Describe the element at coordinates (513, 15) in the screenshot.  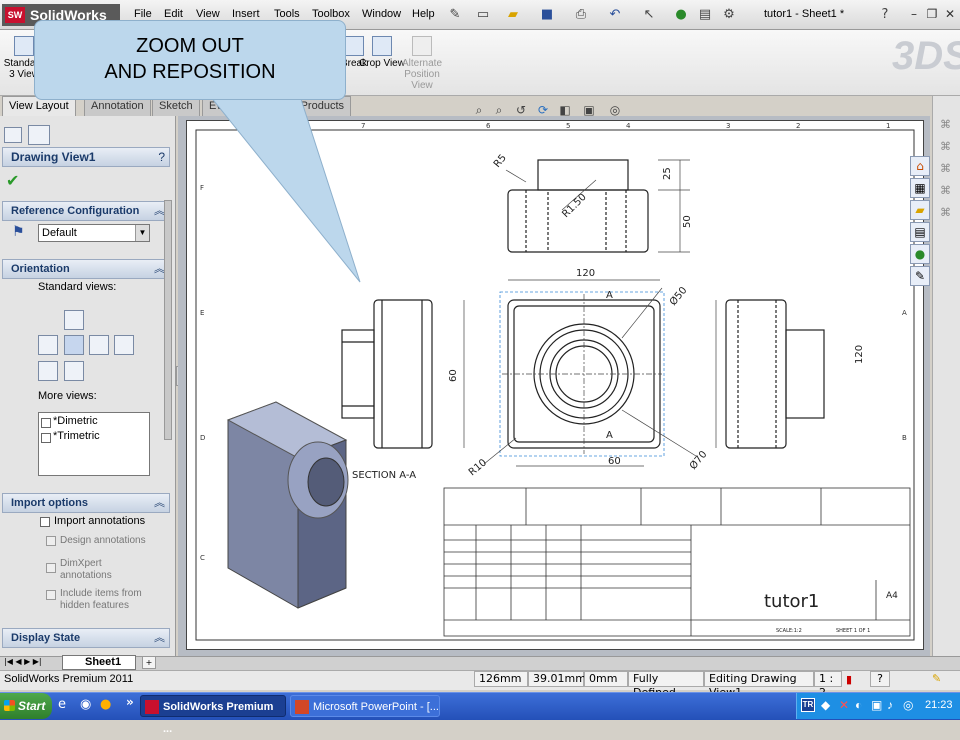
I see `open-folder-icon: ▰` at that location.